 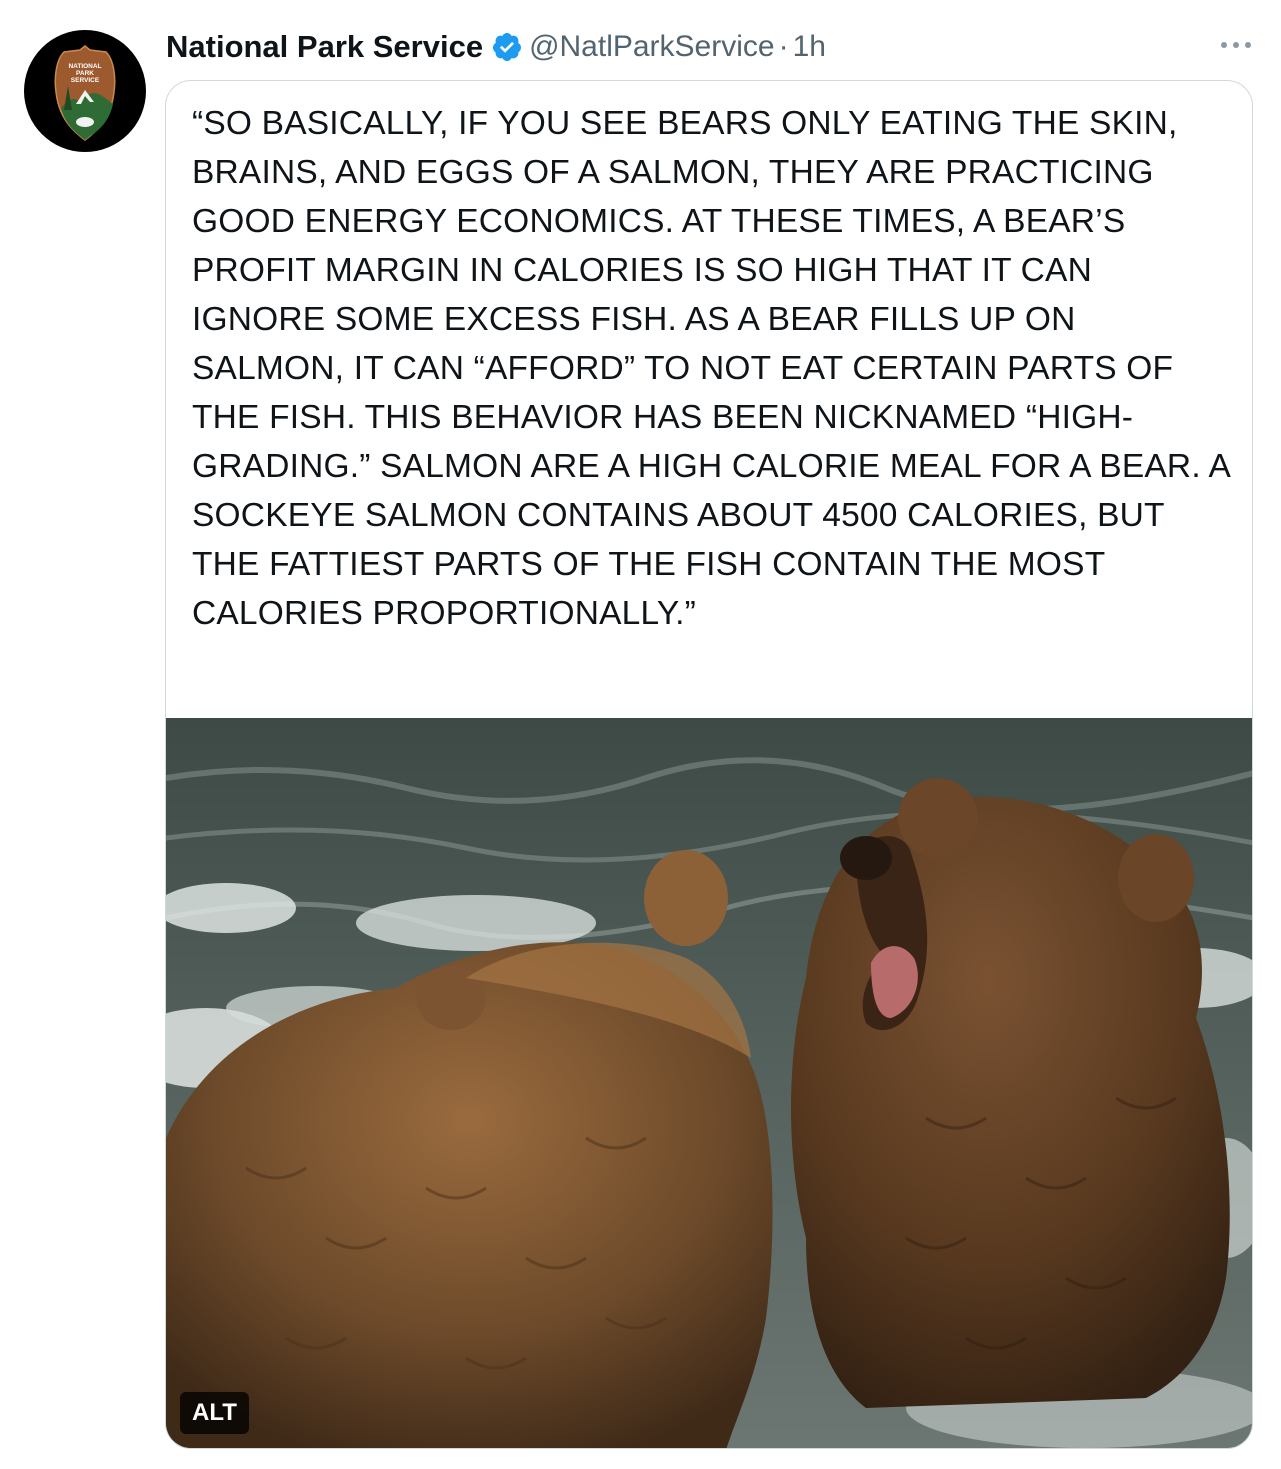 I want to click on timestamp: 1h, so click(x=809, y=47).